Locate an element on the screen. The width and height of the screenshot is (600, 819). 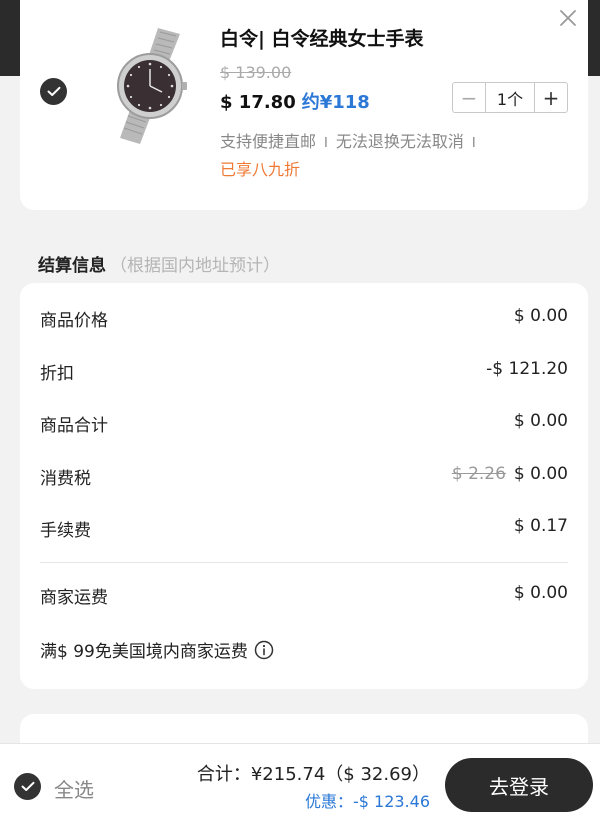
order-total: 合计：¥215.74（$ 32.69） is located at coordinates (313, 774).